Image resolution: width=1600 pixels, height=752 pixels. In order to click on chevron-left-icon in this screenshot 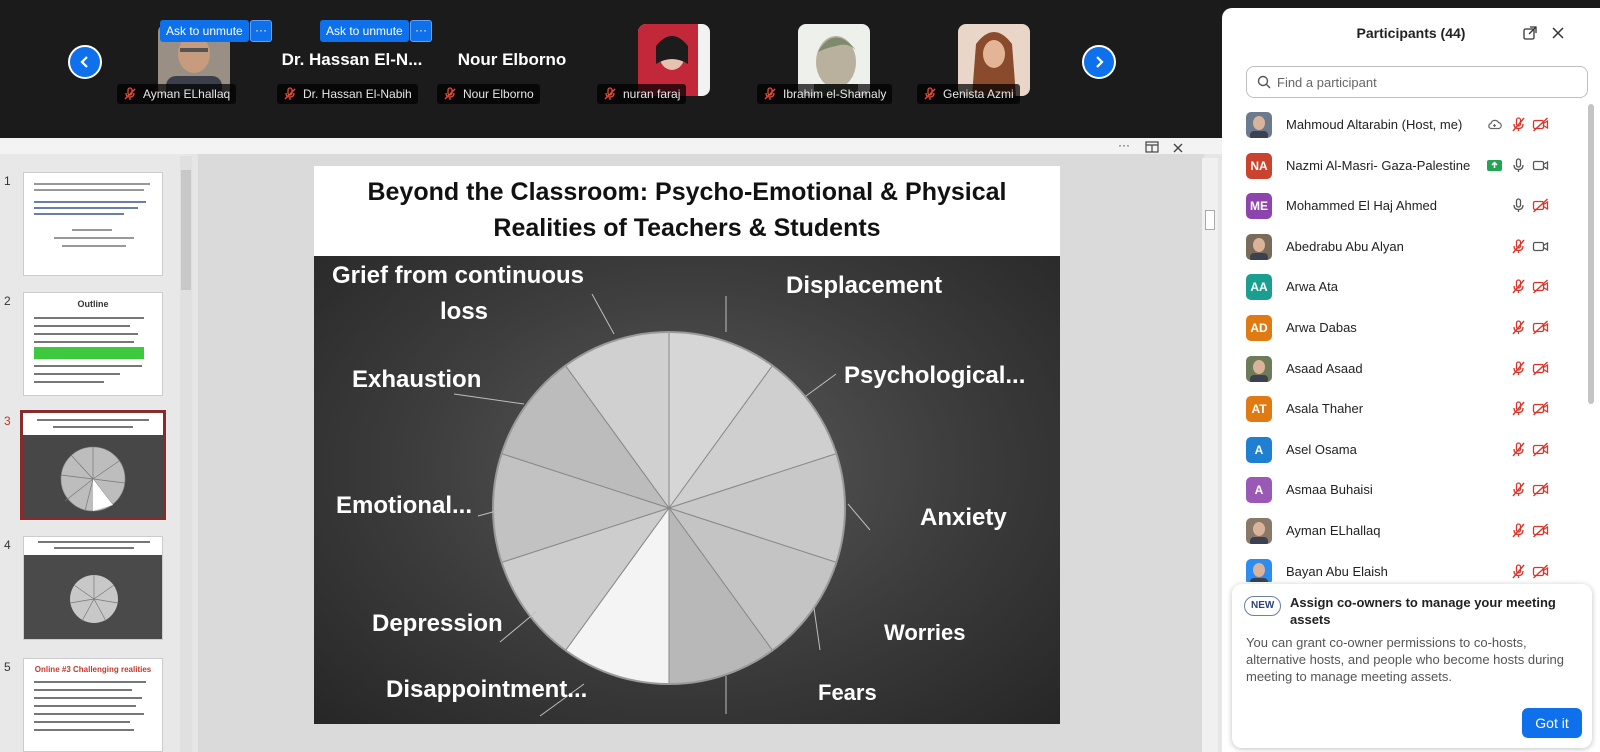, I will do `click(84, 62)`.